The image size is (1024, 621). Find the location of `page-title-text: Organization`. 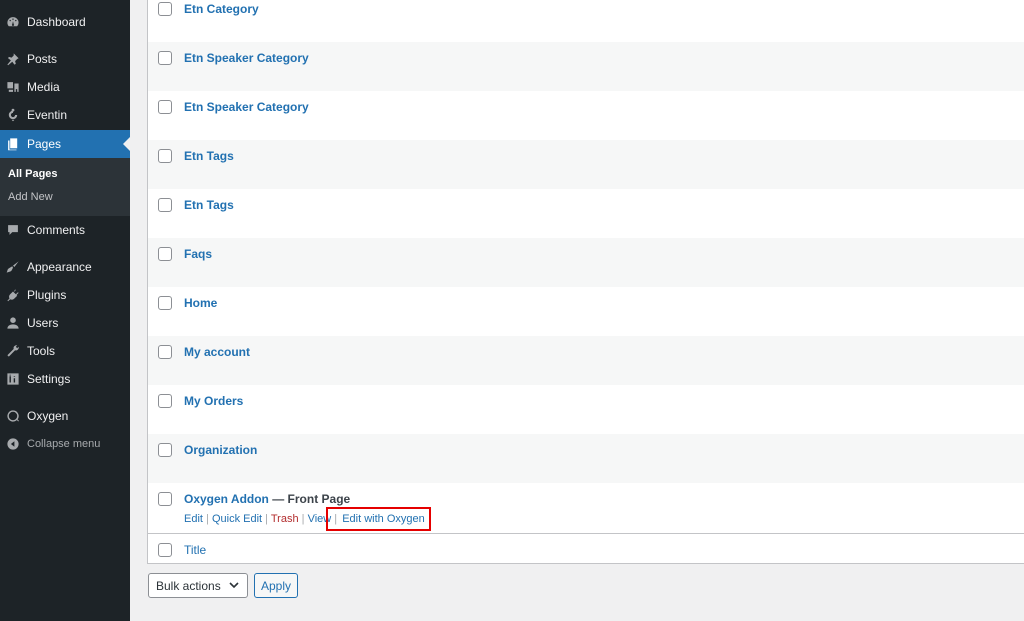

page-title-text: Organization is located at coordinates (221, 450).